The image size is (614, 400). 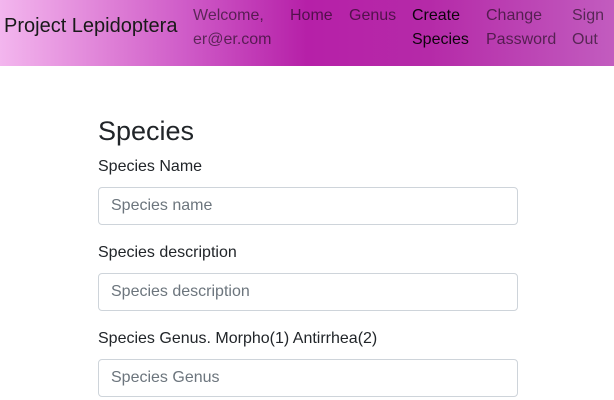 I want to click on nav-home-link: Home, so click(x=311, y=16).